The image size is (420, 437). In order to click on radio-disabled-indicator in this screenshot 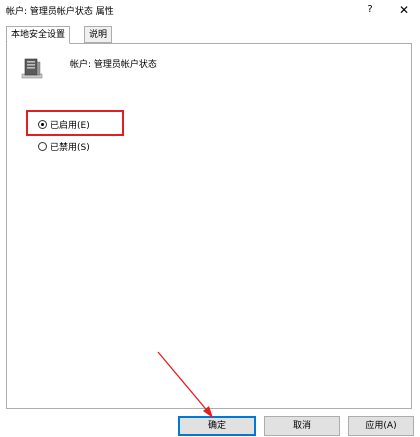, I will do `click(42, 146)`.